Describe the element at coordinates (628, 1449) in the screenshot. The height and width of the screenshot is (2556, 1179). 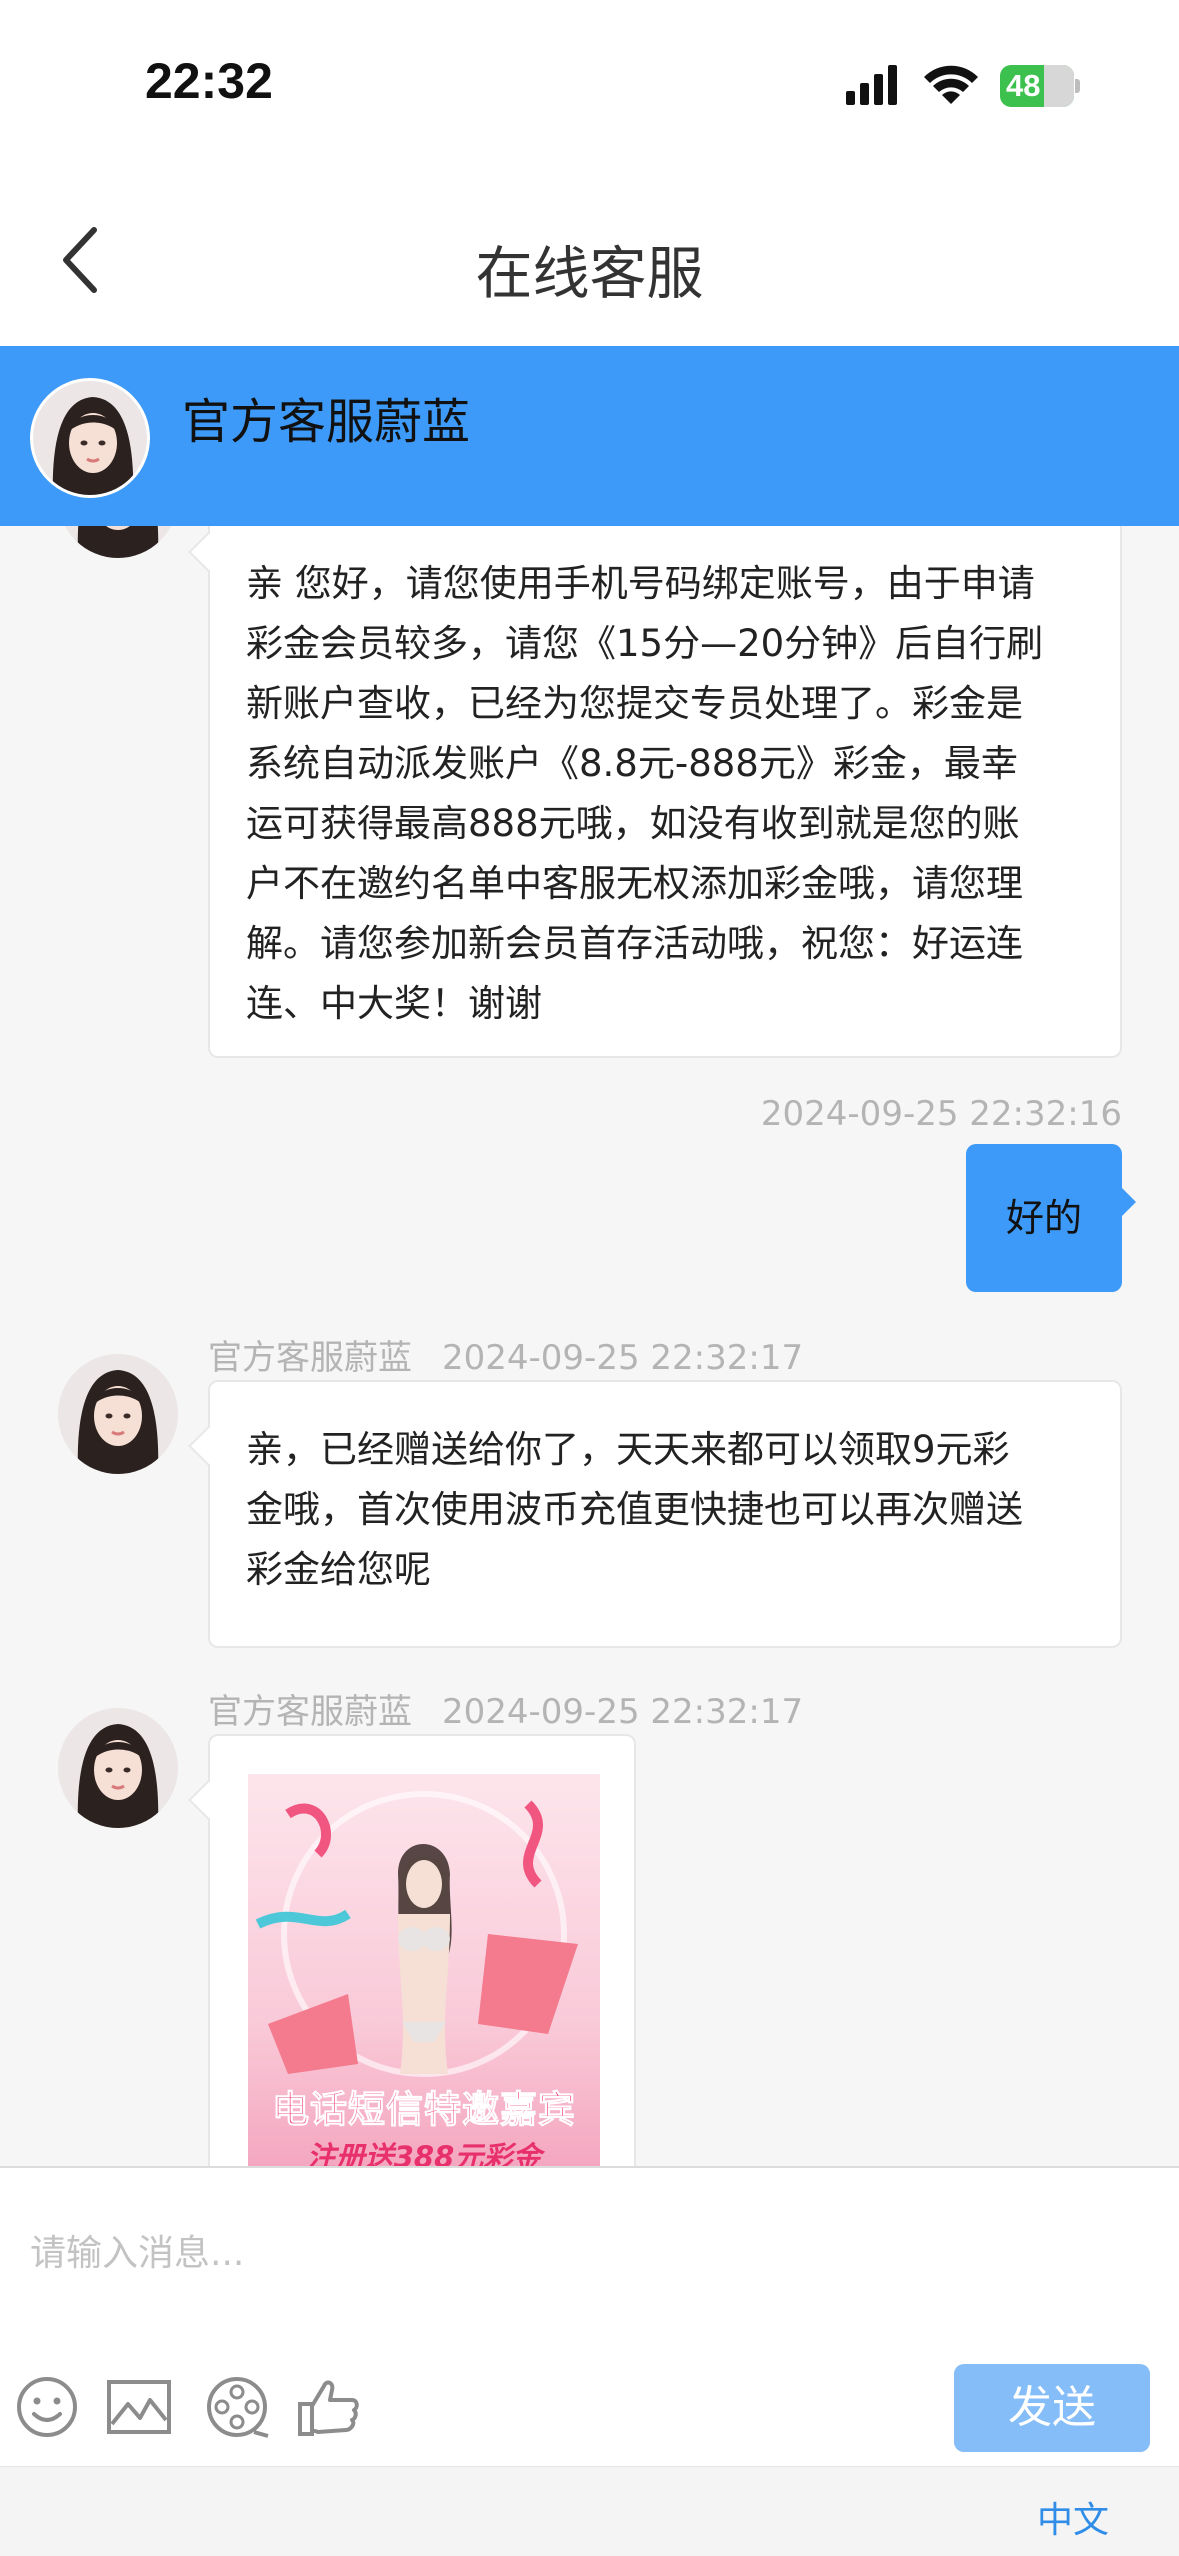
I see `message-line: 亲，已经赠送给你了，天天来都可以领取9元彩` at that location.